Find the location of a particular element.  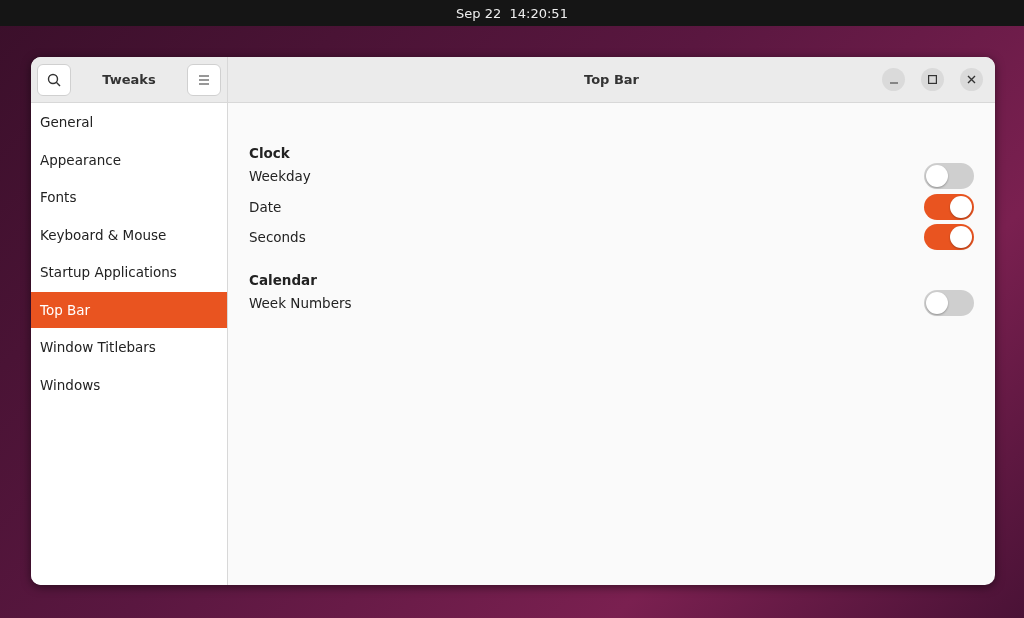

sidebar-item: Keyboard & Mouse is located at coordinates (129, 234).